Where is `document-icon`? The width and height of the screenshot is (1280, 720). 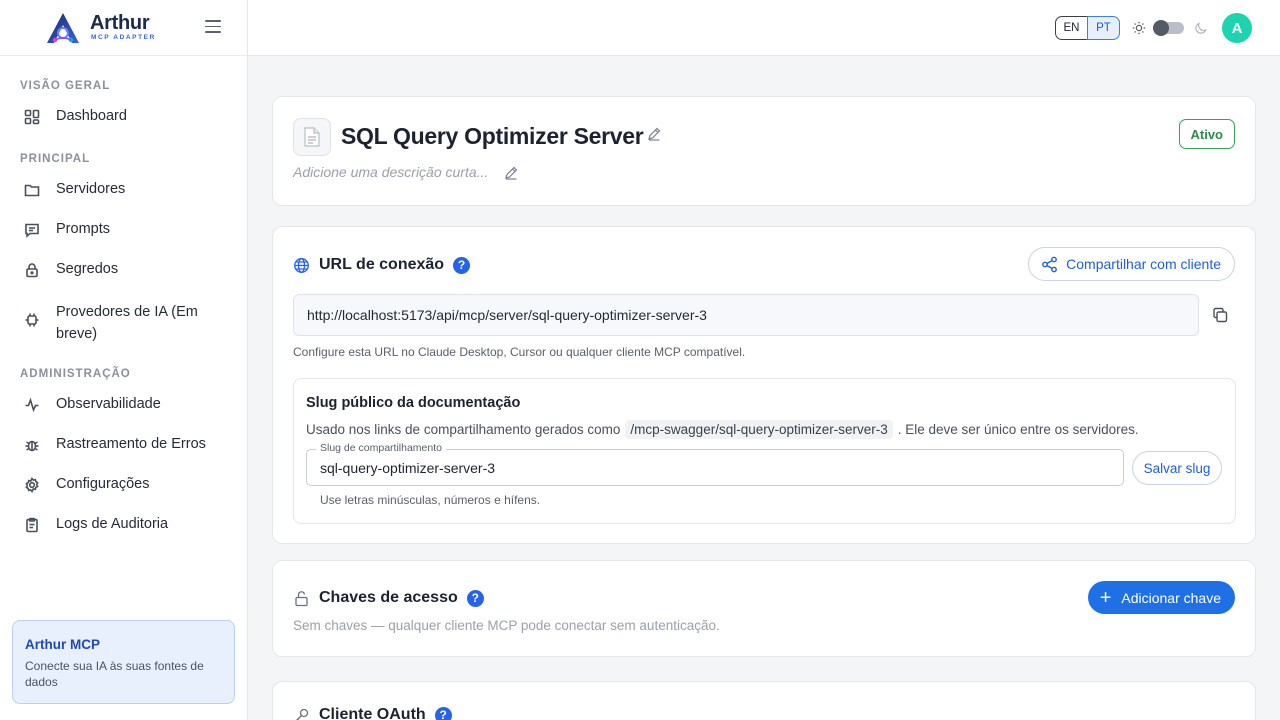 document-icon is located at coordinates (312, 137).